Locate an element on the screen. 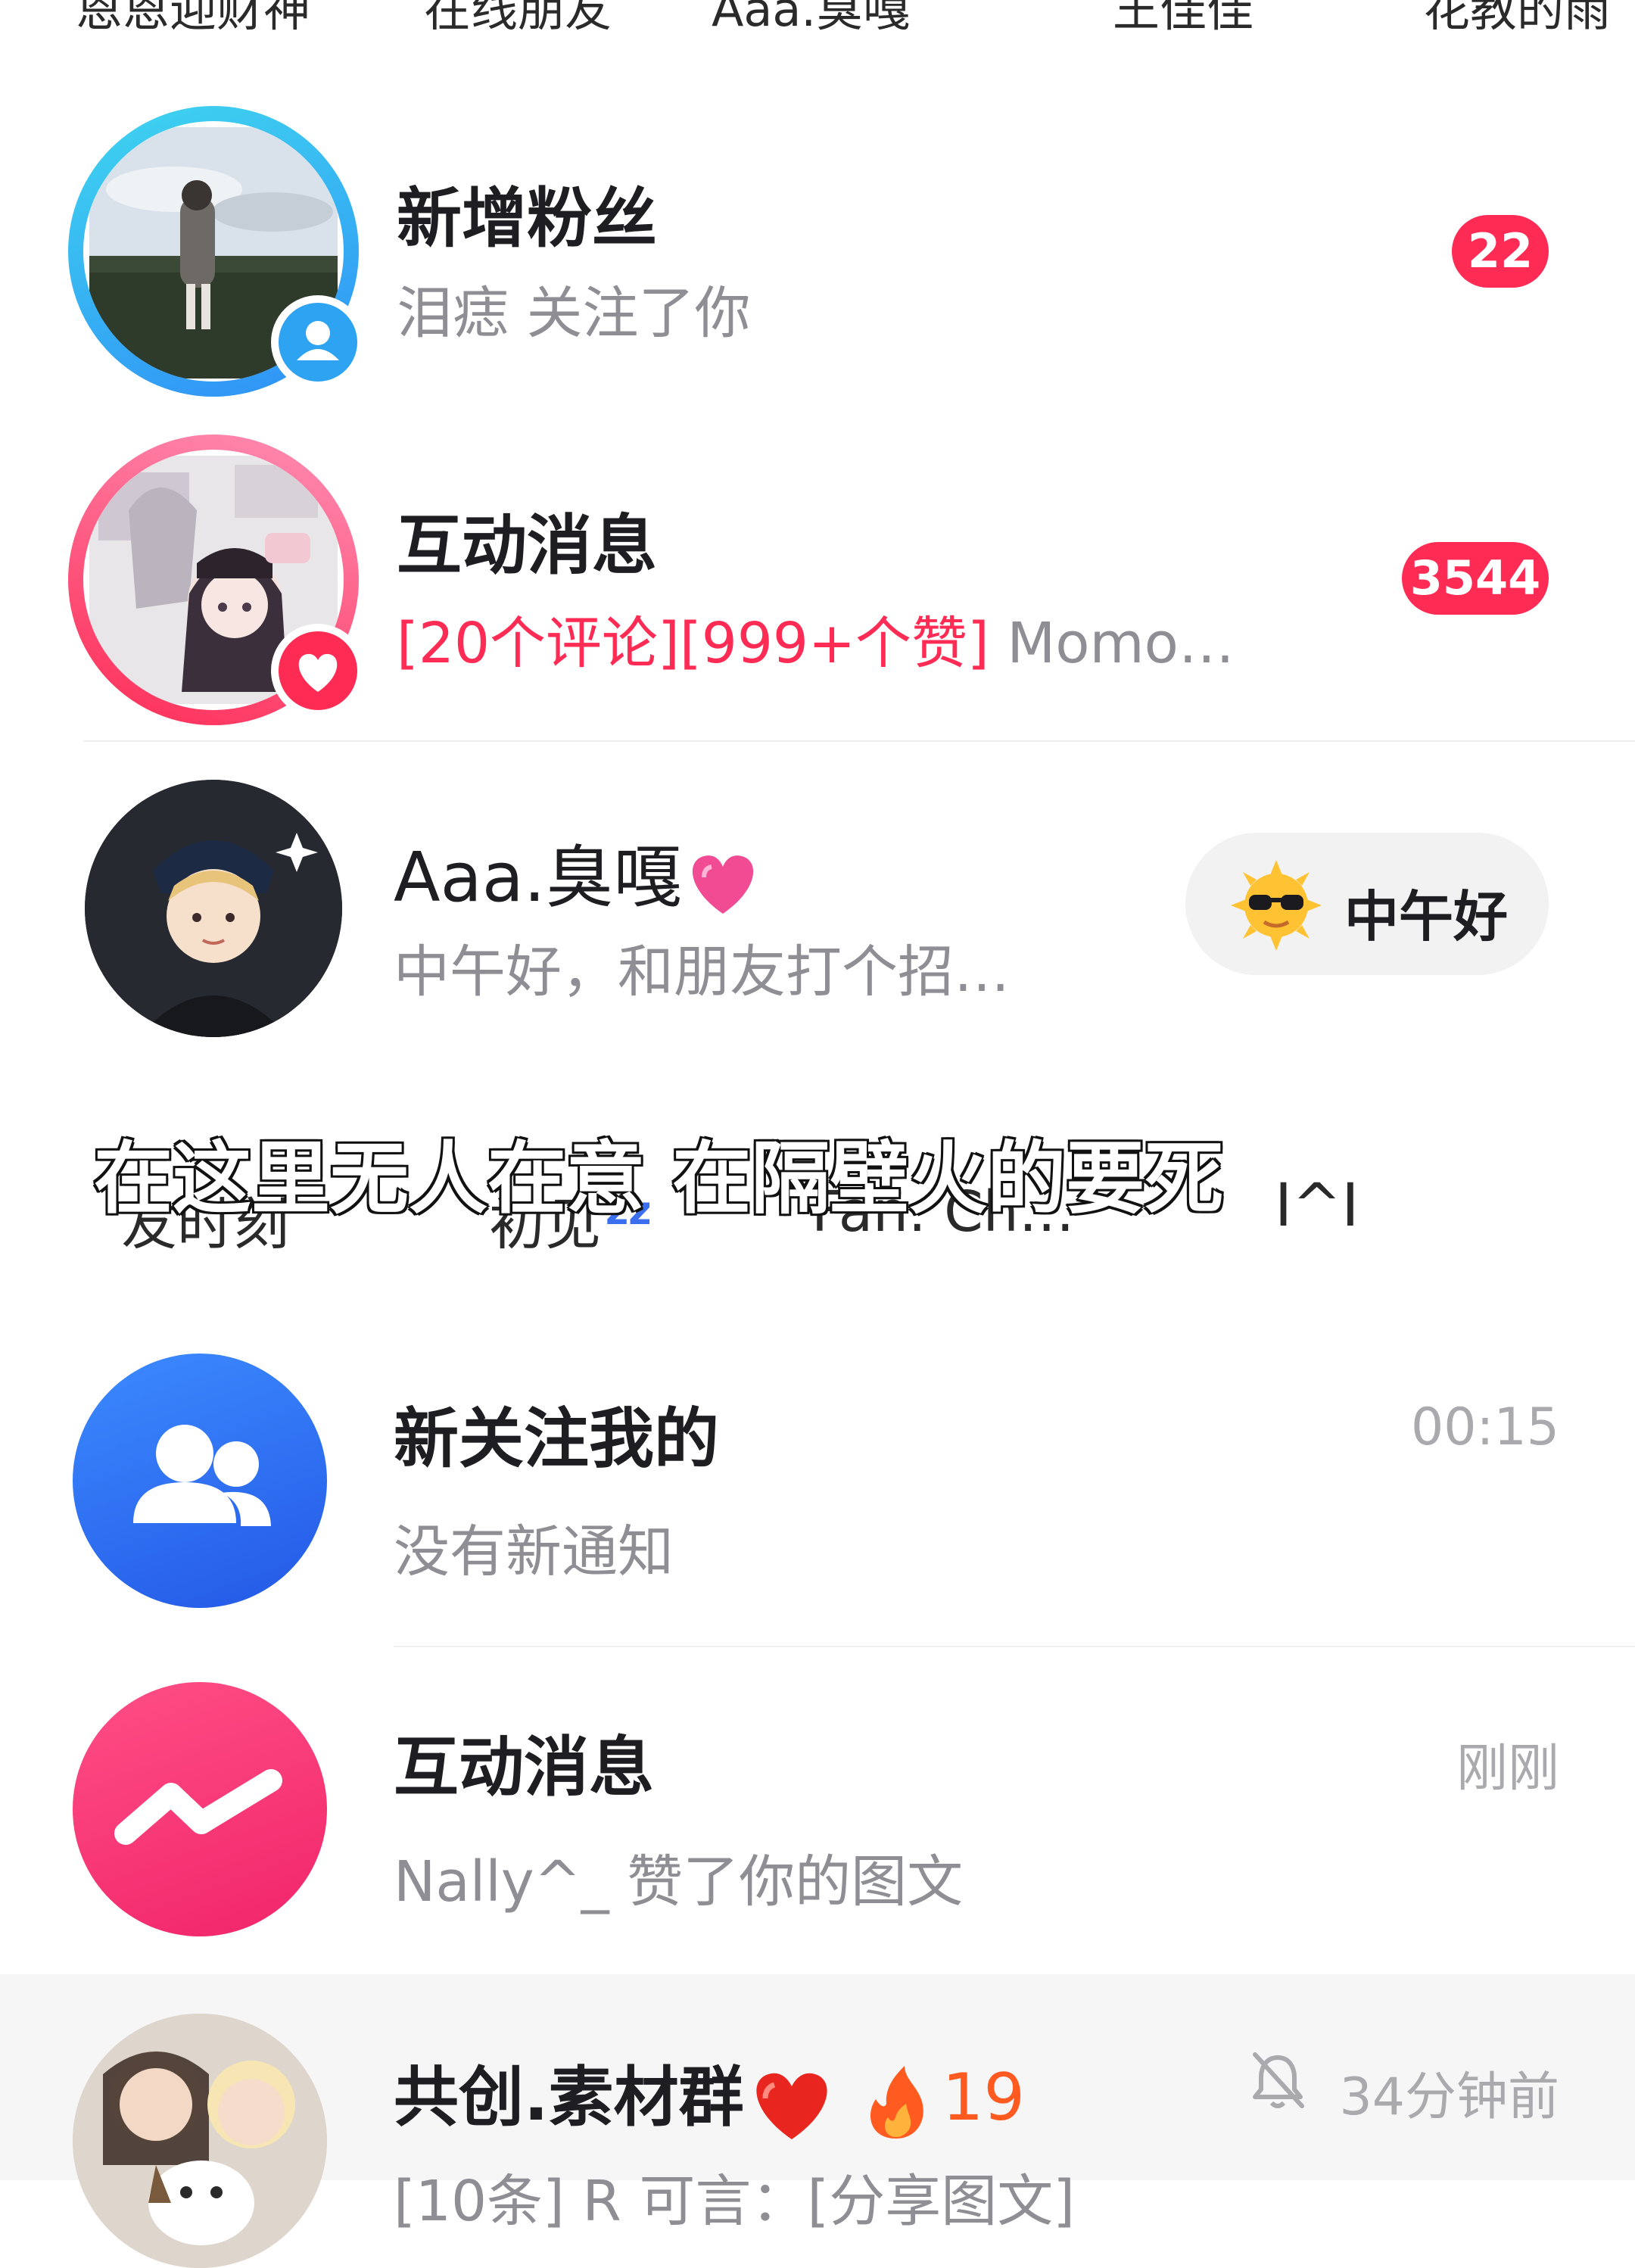 The image size is (1635, 2268). row-title: 新增粉丝 is located at coordinates (527, 219).